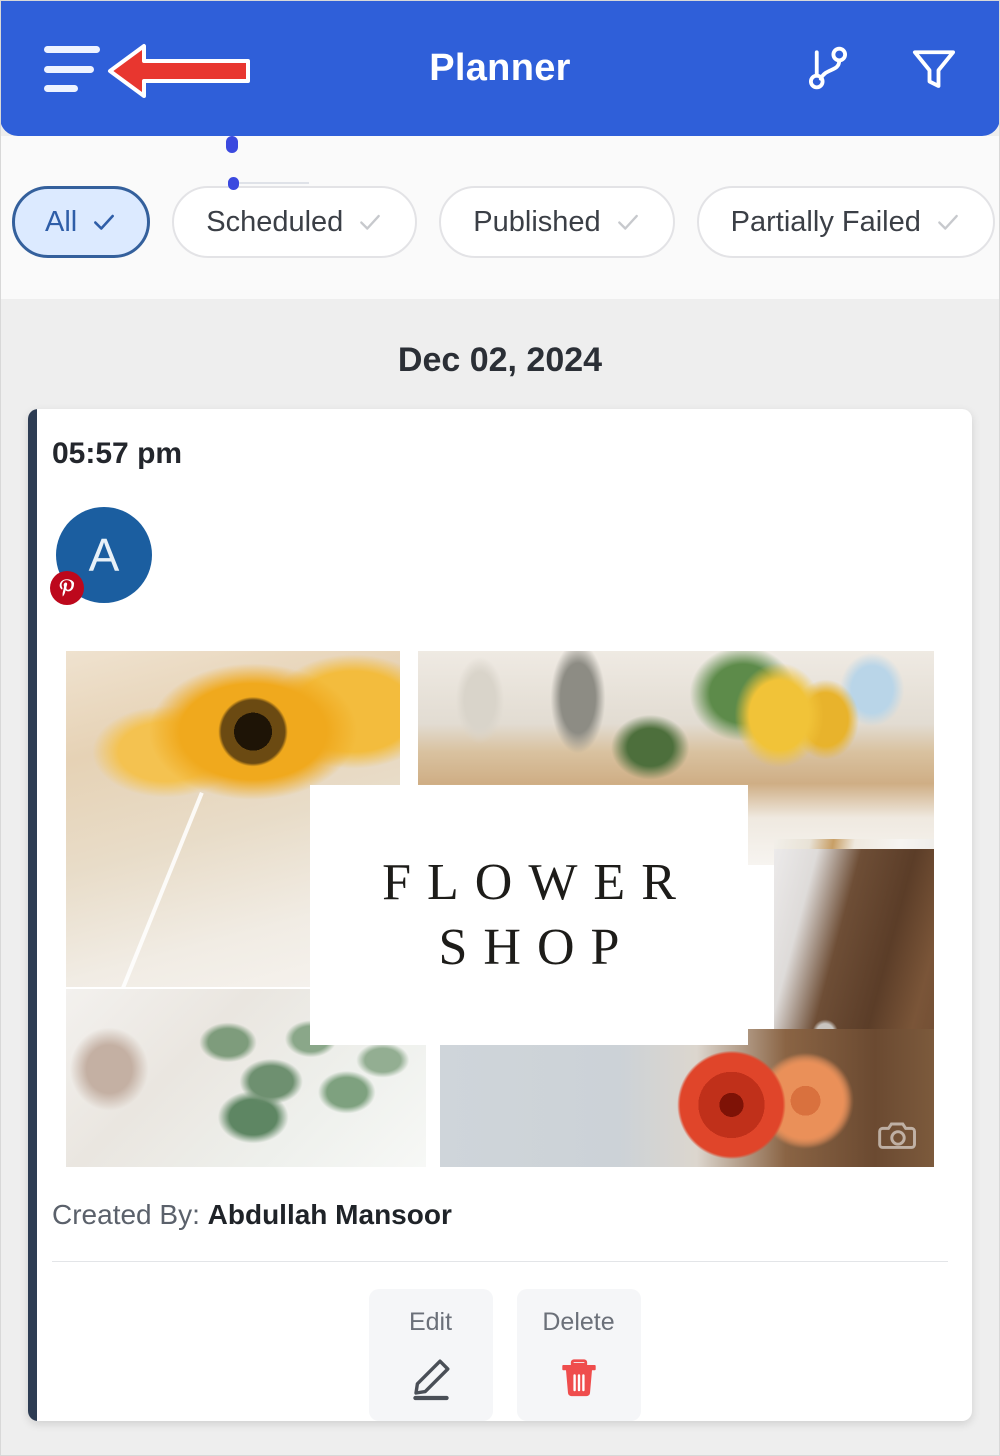 The width and height of the screenshot is (1000, 1456). Describe the element at coordinates (537, 947) in the screenshot. I see `logo-line-2: SHOP` at that location.